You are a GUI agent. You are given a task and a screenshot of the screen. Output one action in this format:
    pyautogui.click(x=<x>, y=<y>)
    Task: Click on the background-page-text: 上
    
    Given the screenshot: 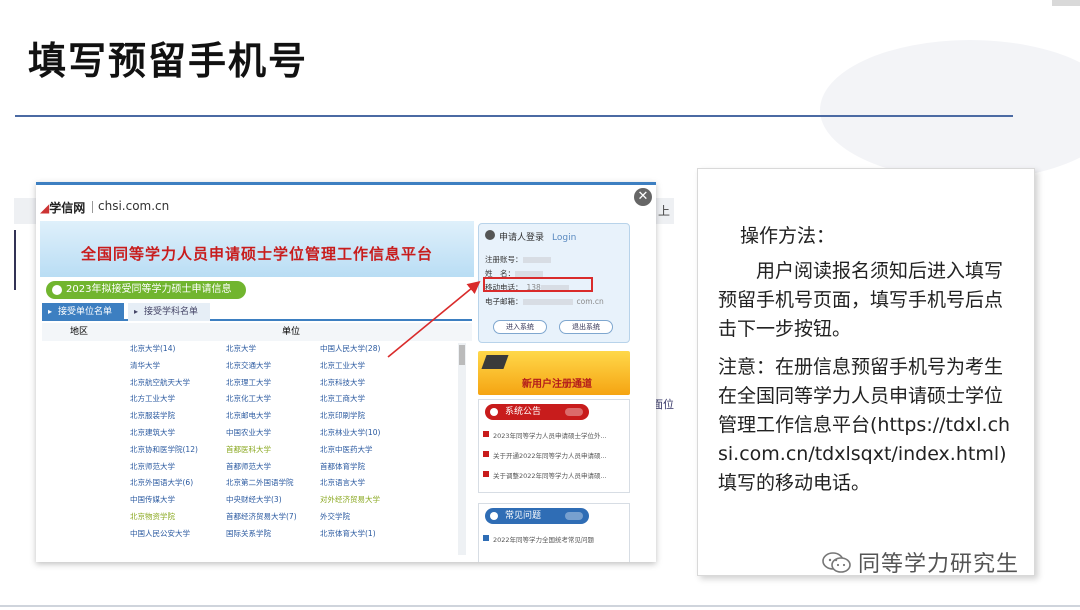 What is the action you would take?
    pyautogui.click(x=663, y=211)
    